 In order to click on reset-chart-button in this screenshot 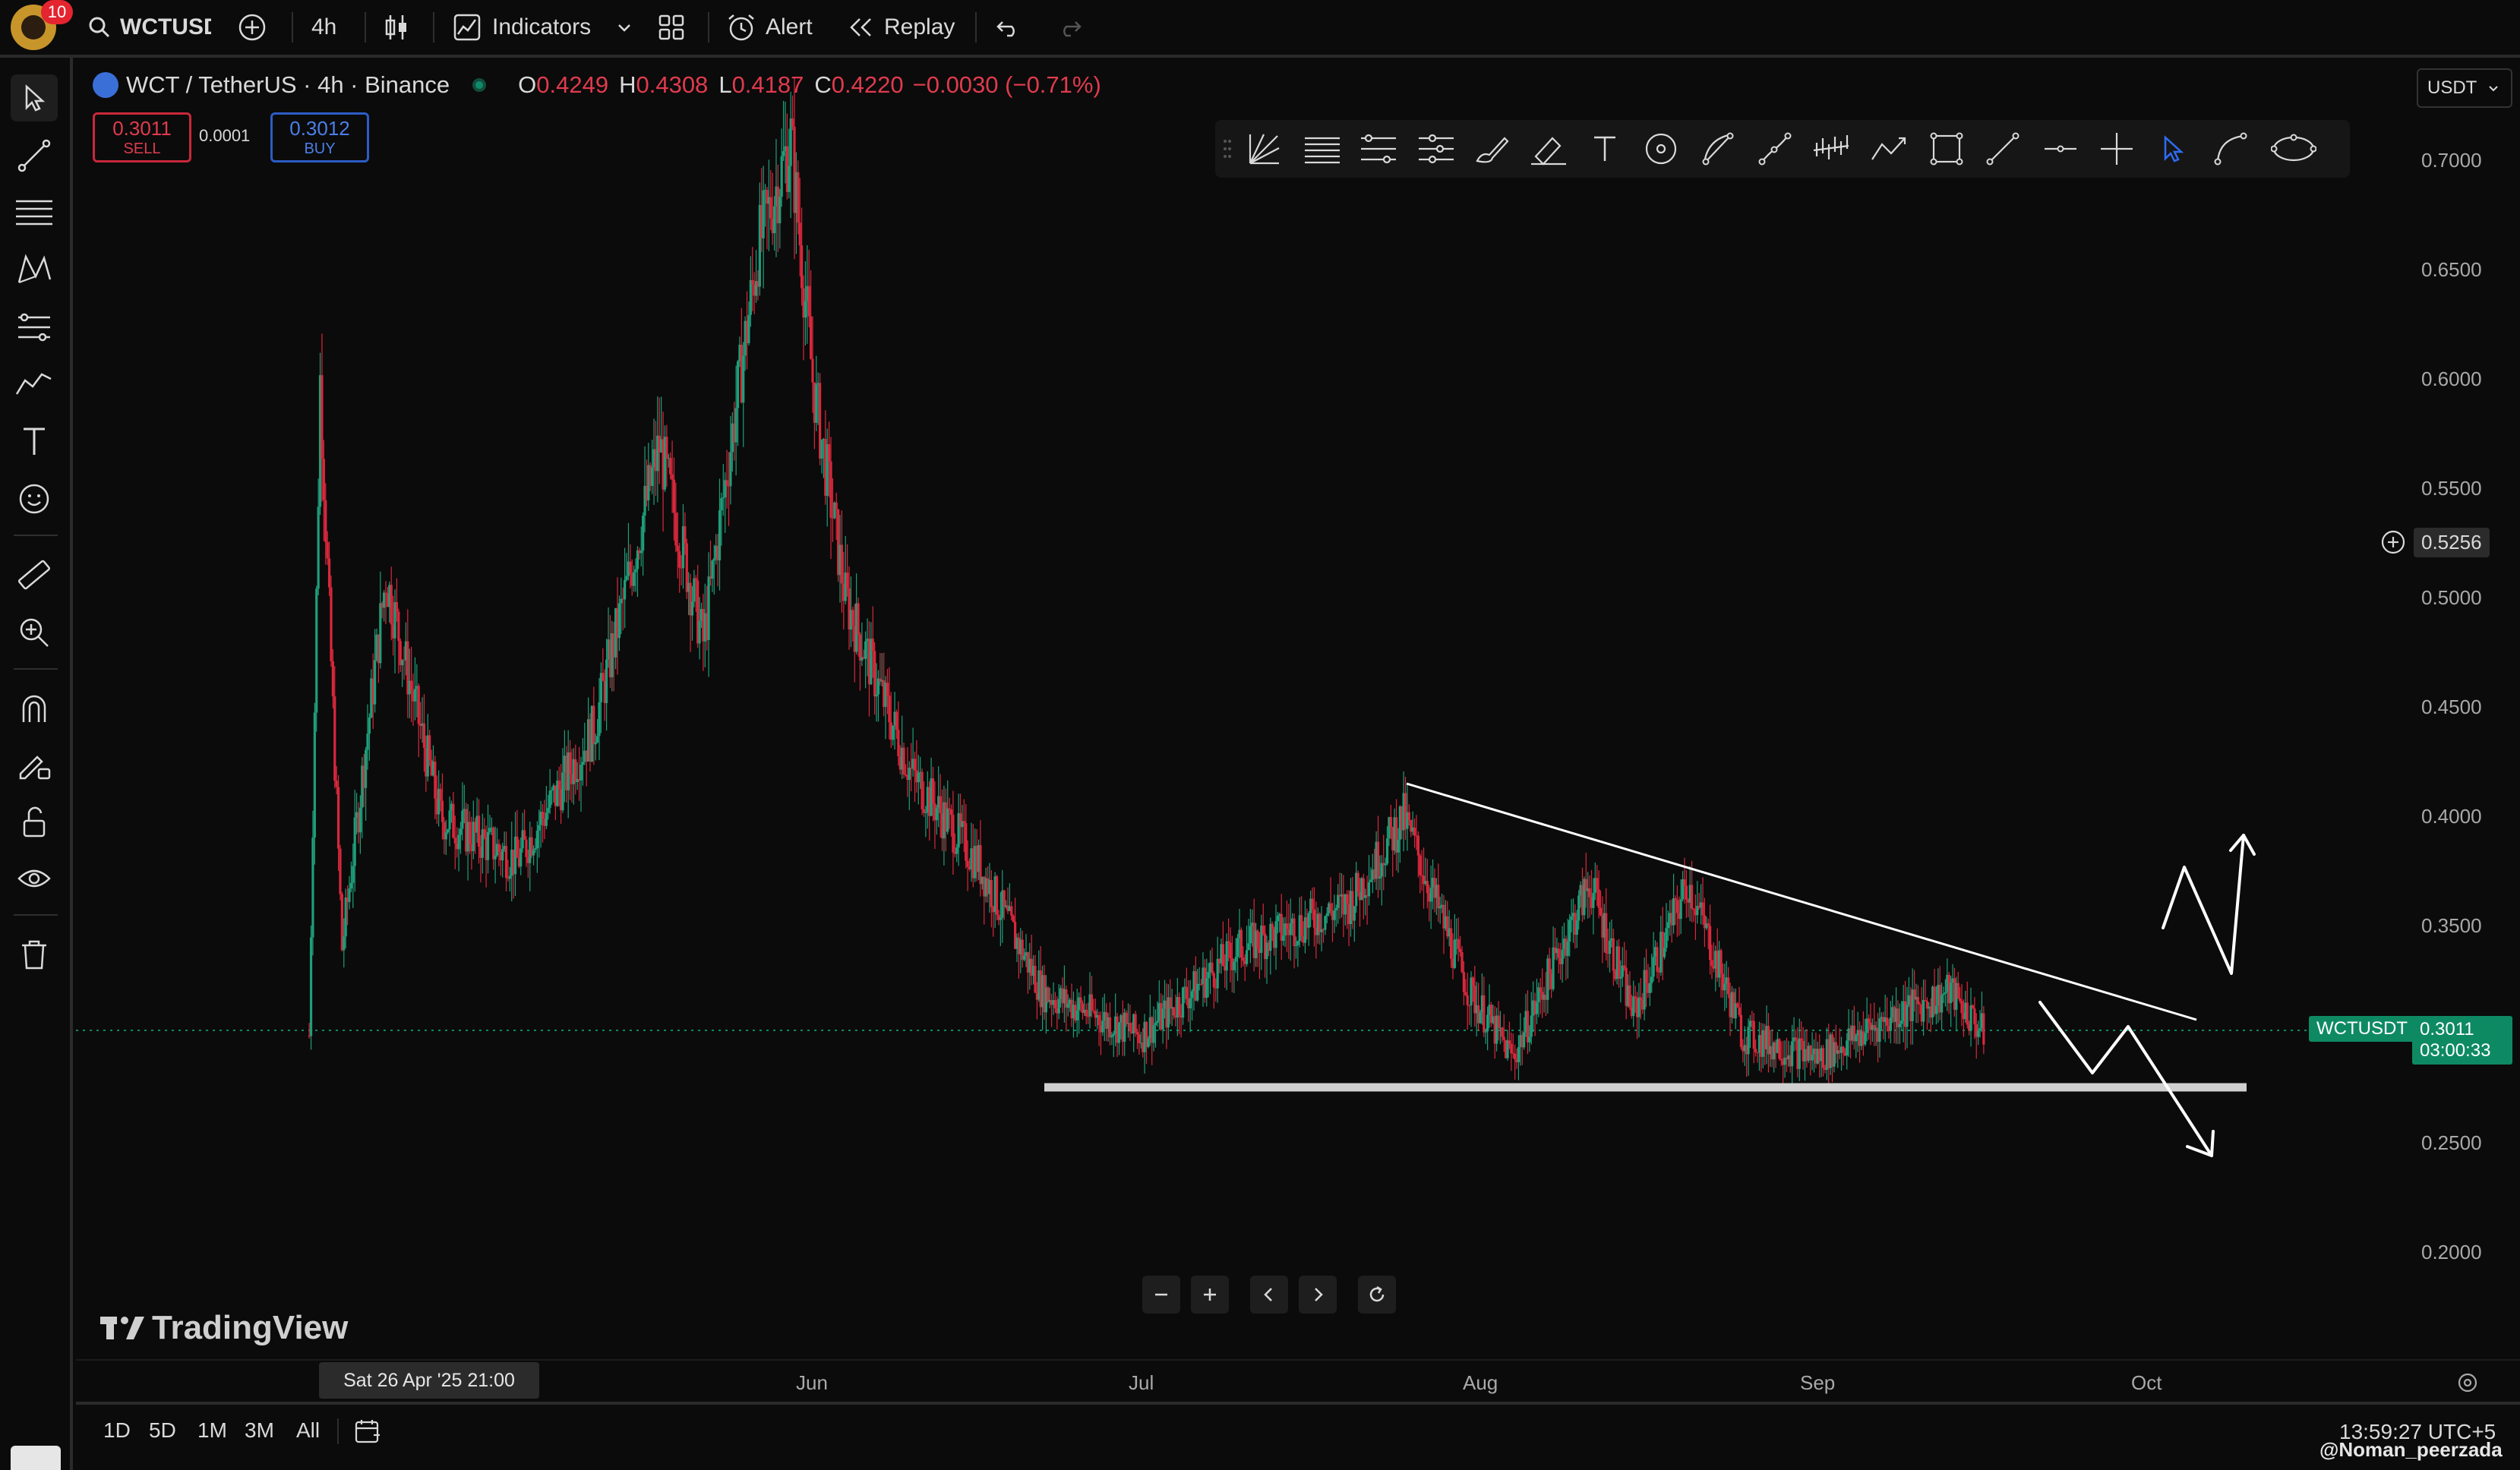, I will do `click(1377, 1295)`.